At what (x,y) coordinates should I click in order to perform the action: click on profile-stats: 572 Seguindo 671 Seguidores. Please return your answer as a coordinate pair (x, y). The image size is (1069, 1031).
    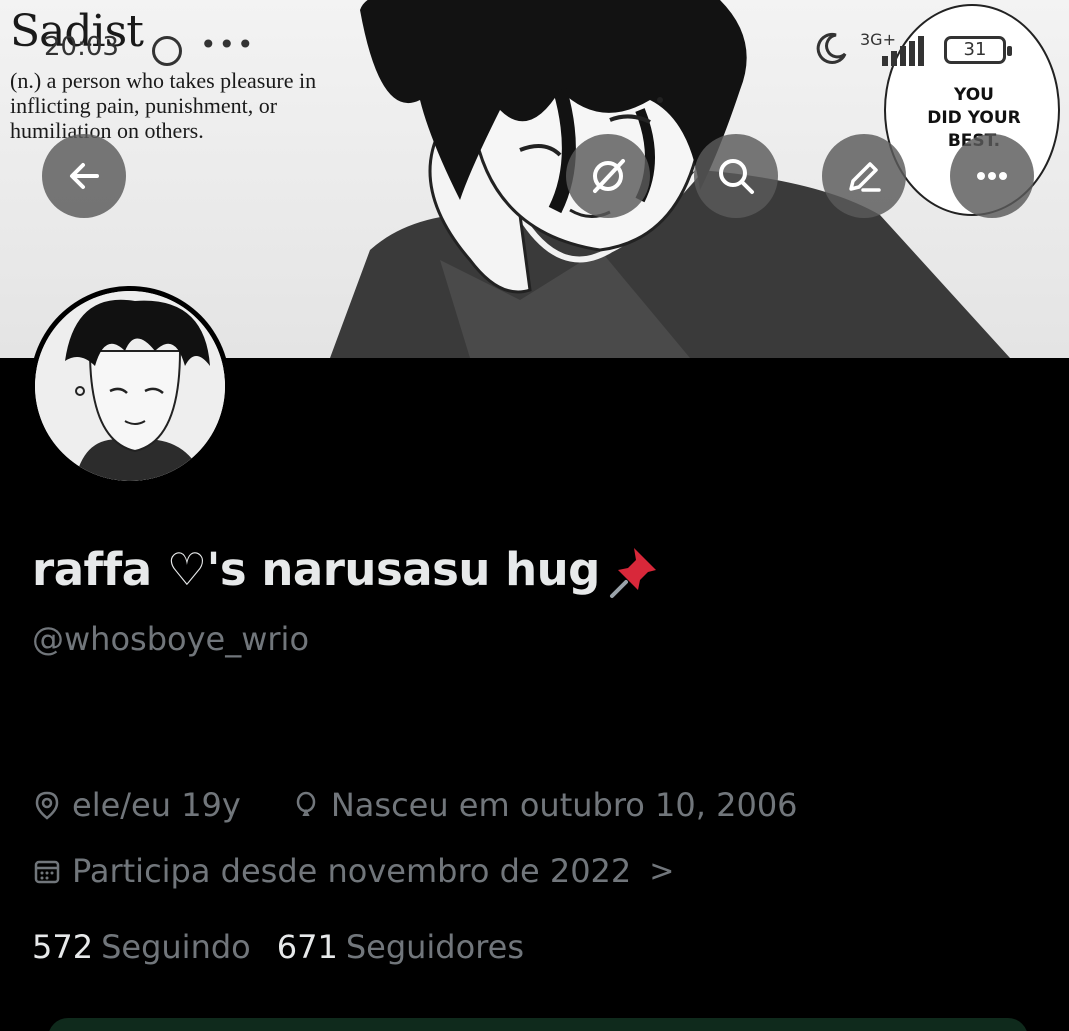
    Looking at the image, I should click on (291, 947).